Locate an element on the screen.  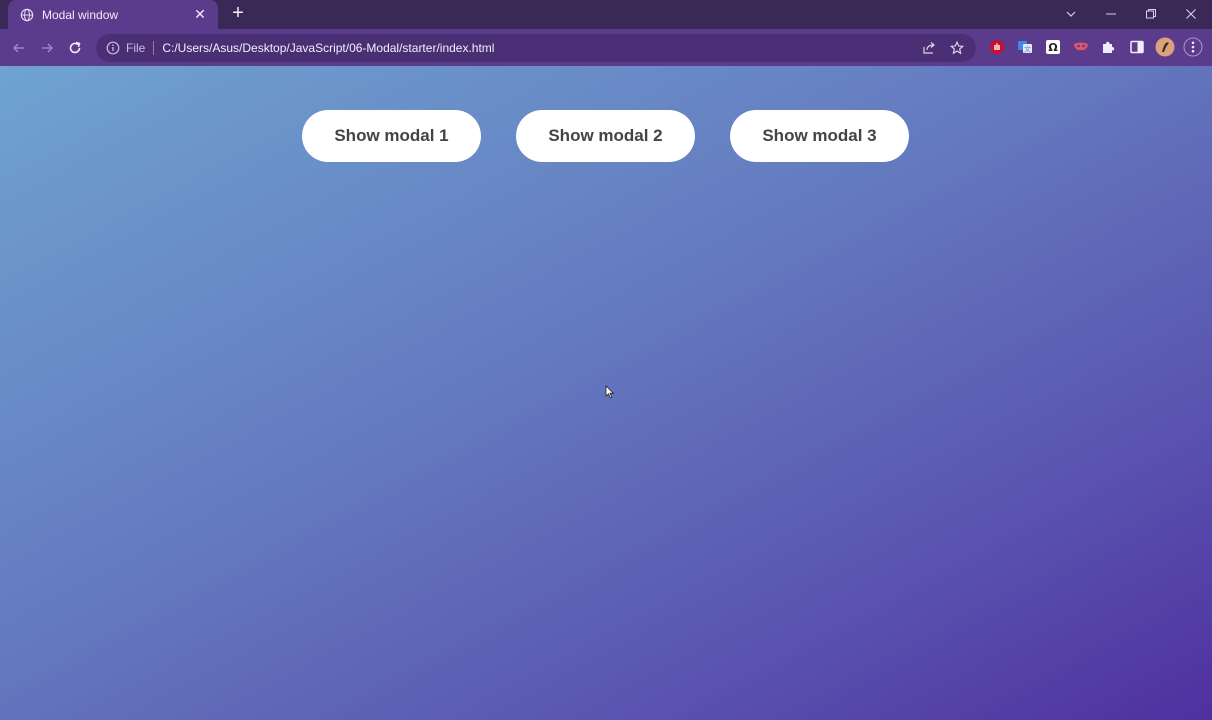
back-icon is located at coordinates (19, 48).